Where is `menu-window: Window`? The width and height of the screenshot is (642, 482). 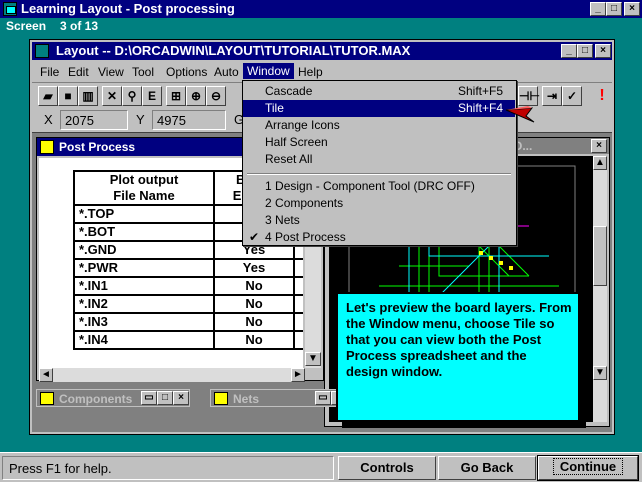
menu-window: Window is located at coordinates (268, 71).